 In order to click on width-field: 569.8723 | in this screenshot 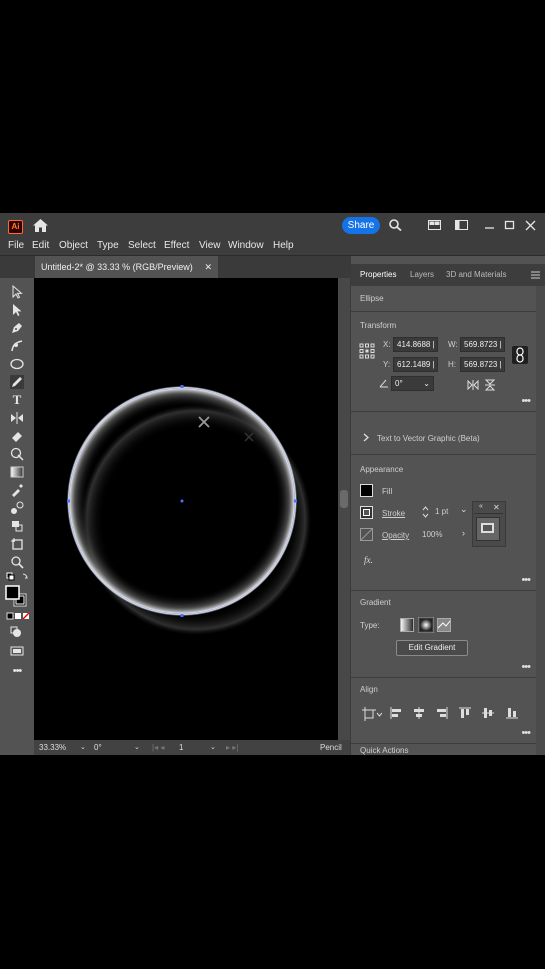, I will do `click(482, 344)`.